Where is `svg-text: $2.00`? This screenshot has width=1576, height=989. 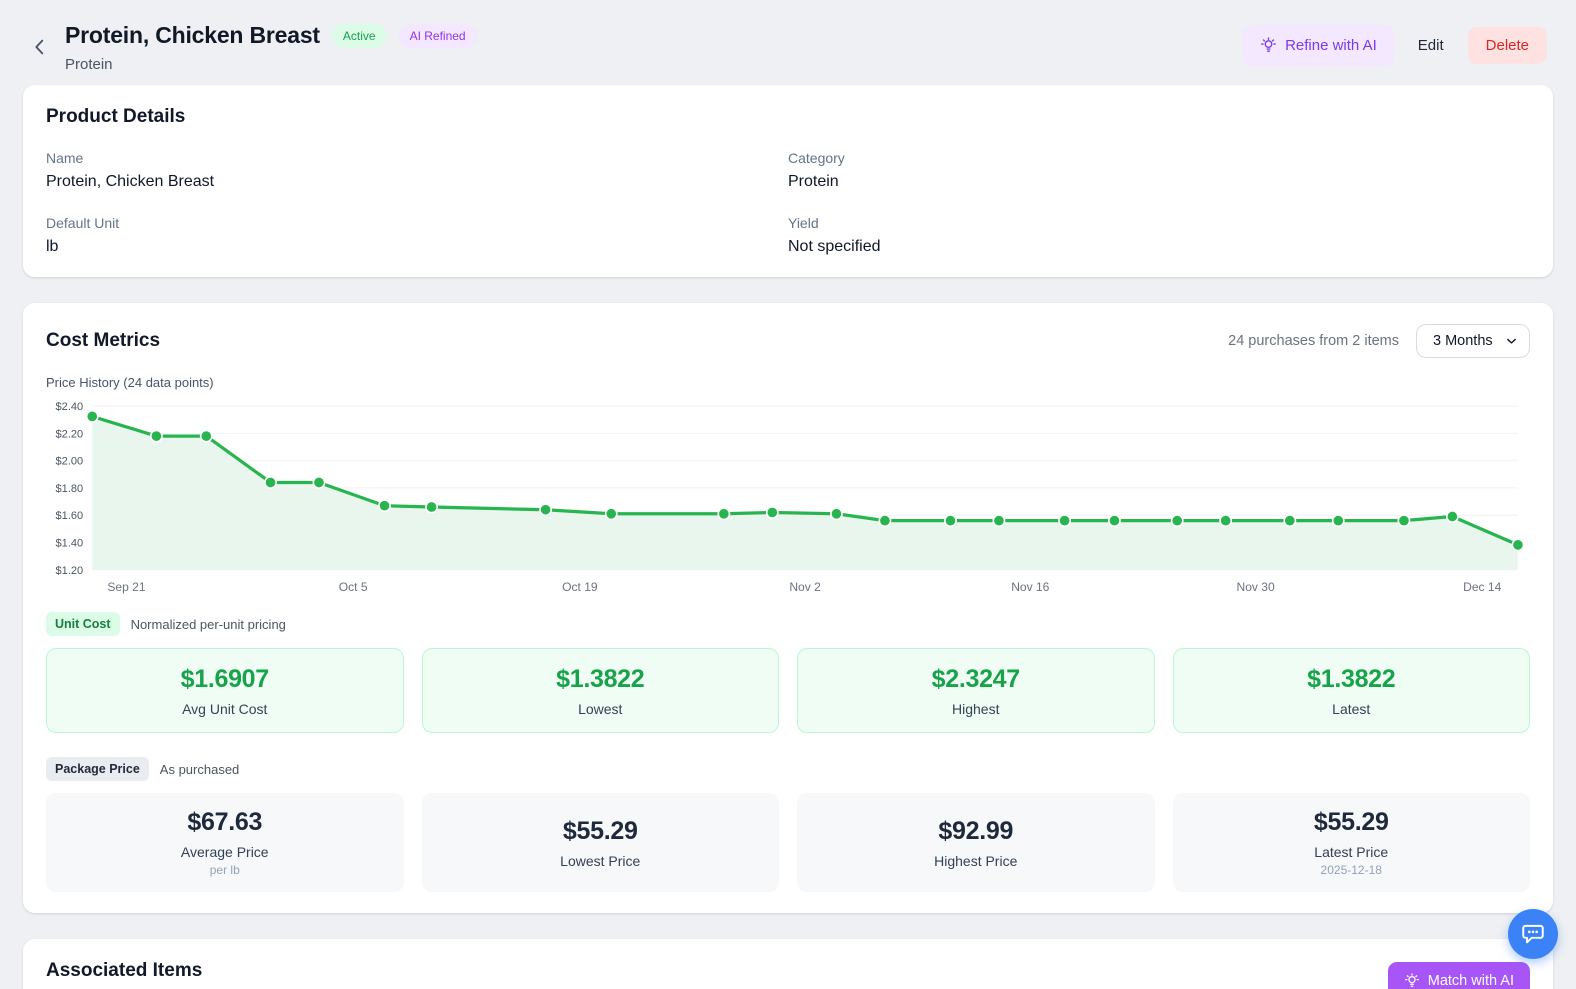
svg-text: $2.00 is located at coordinates (70, 462).